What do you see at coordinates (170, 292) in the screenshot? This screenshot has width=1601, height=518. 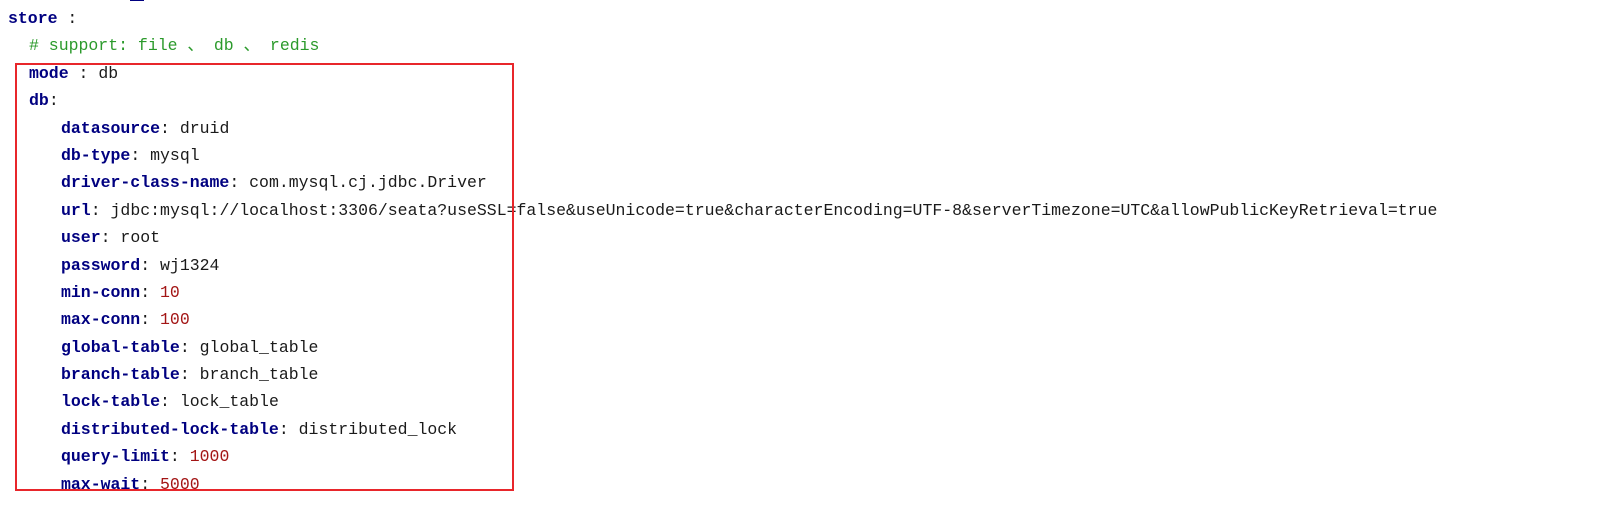 I see `entry-value: 10` at bounding box center [170, 292].